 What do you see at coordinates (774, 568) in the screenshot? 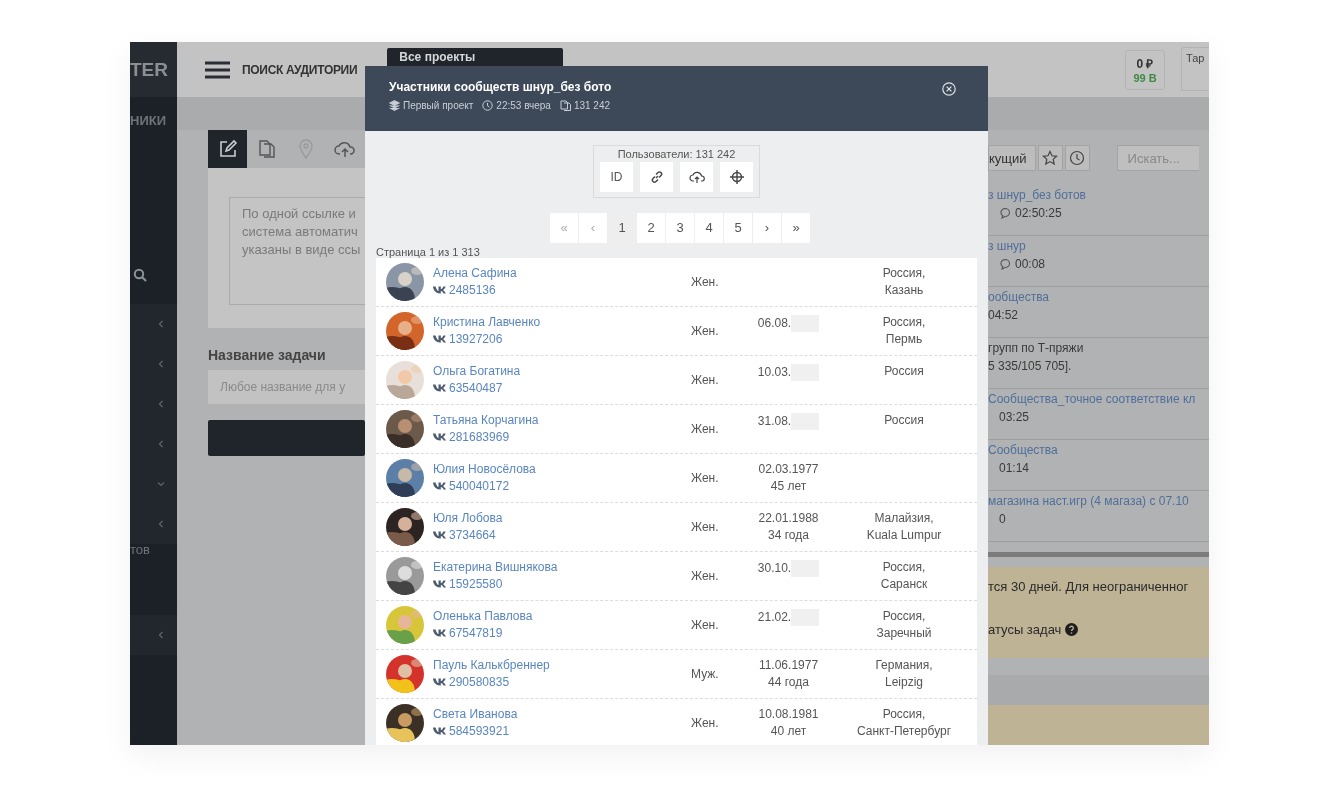
I see `birth-date: 30.10.` at bounding box center [774, 568].